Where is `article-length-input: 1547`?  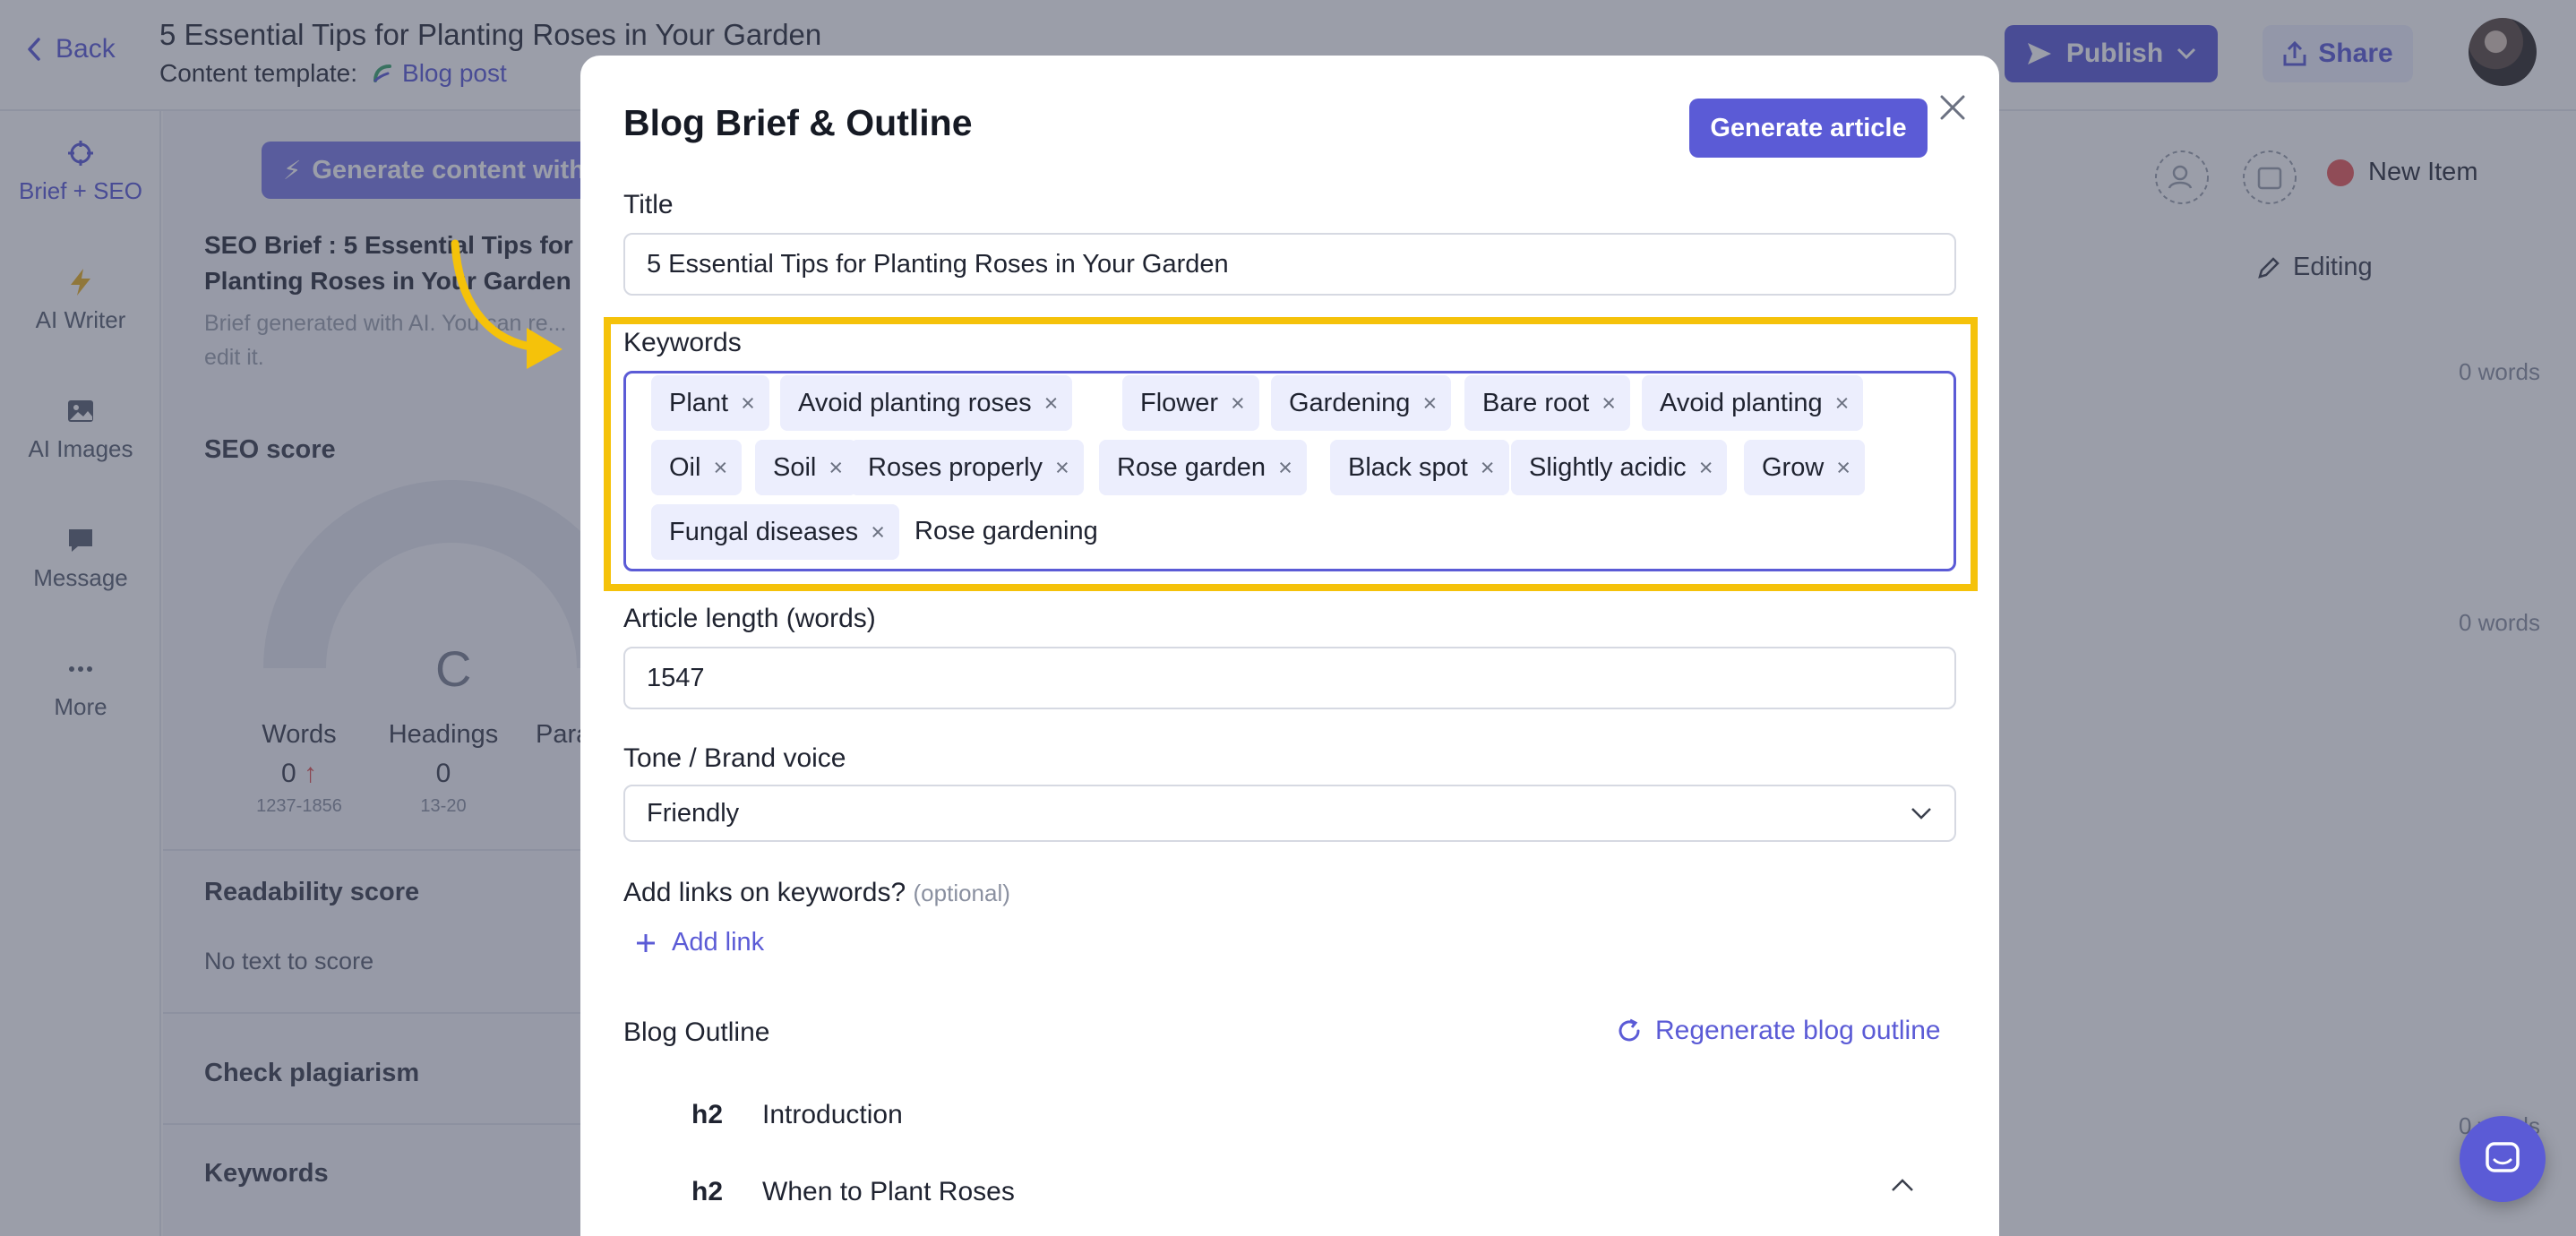 article-length-input: 1547 is located at coordinates (1289, 678).